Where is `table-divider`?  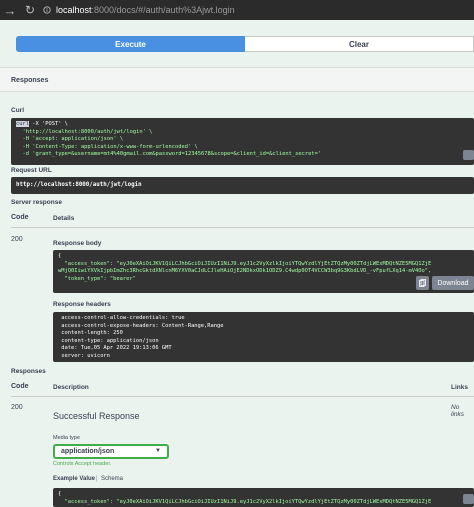
table-divider is located at coordinates (242, 227).